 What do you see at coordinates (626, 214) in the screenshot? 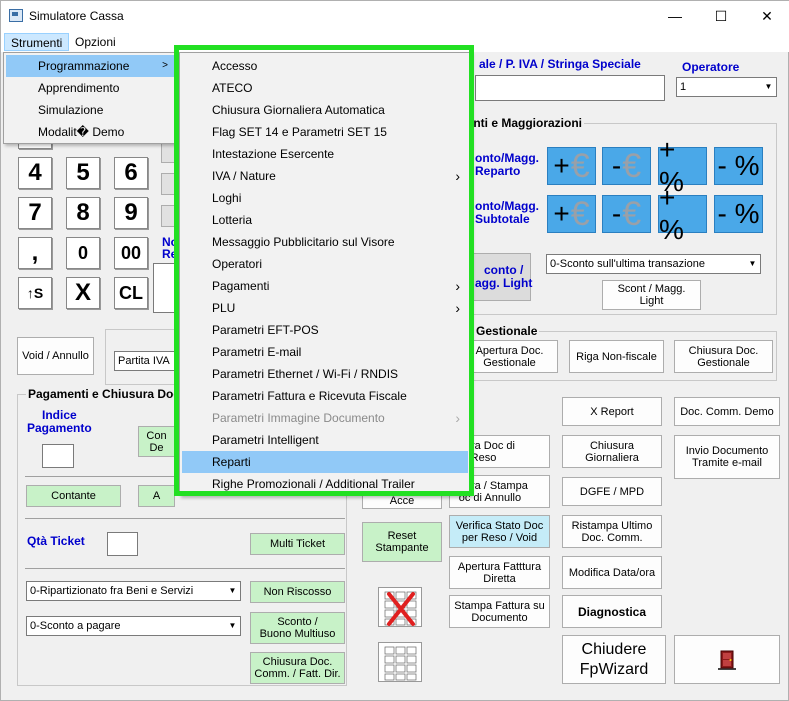
I see `minus-euro-subtotale-button: - €` at bounding box center [626, 214].